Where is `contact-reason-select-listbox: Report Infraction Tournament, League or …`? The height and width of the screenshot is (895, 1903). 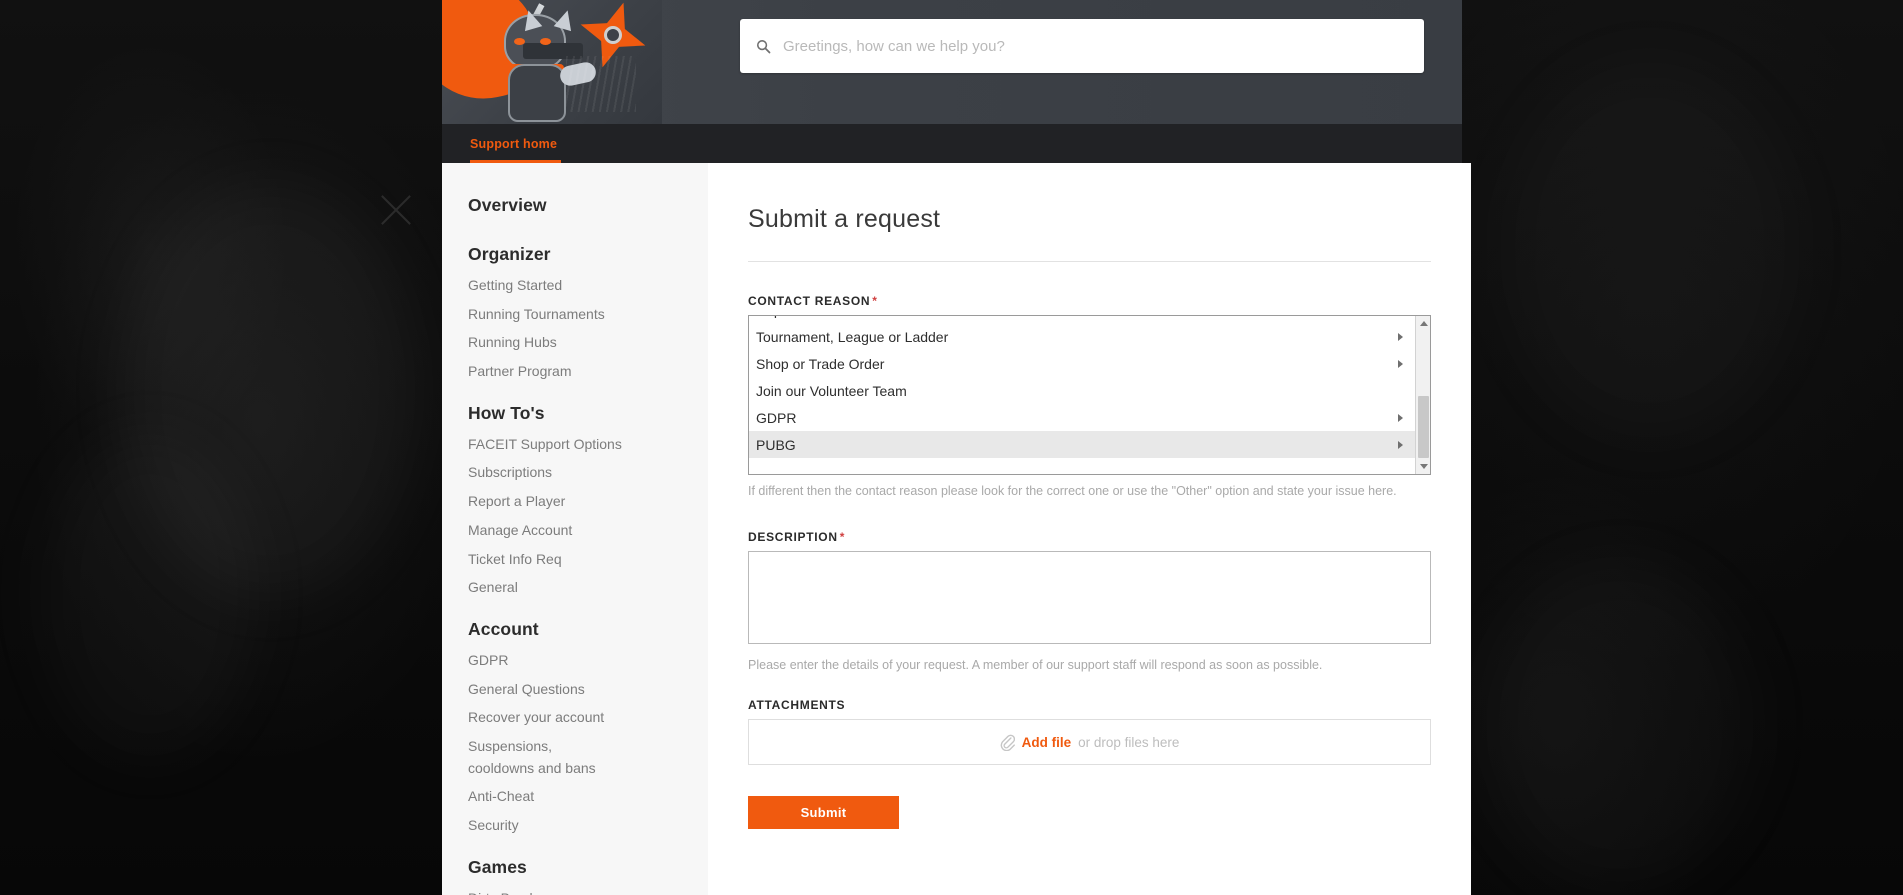 contact-reason-select-listbox: Report Infraction Tournament, League or … is located at coordinates (1089, 395).